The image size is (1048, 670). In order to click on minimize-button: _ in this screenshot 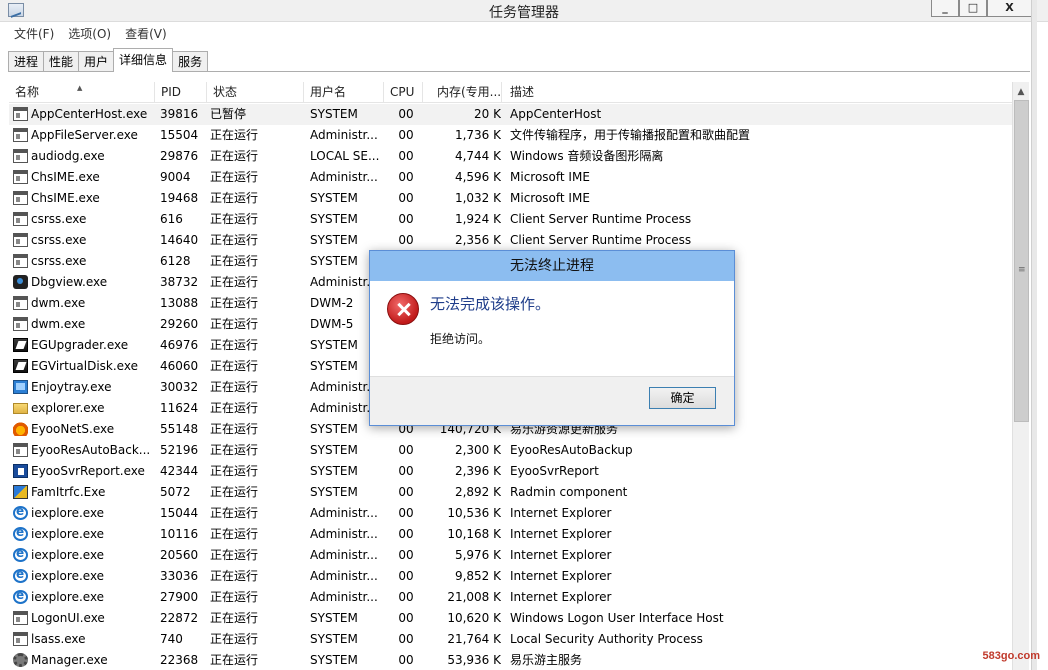, I will do `click(945, 8)`.